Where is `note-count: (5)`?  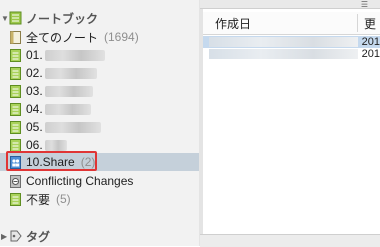
note-count: (5) is located at coordinates (63, 199).